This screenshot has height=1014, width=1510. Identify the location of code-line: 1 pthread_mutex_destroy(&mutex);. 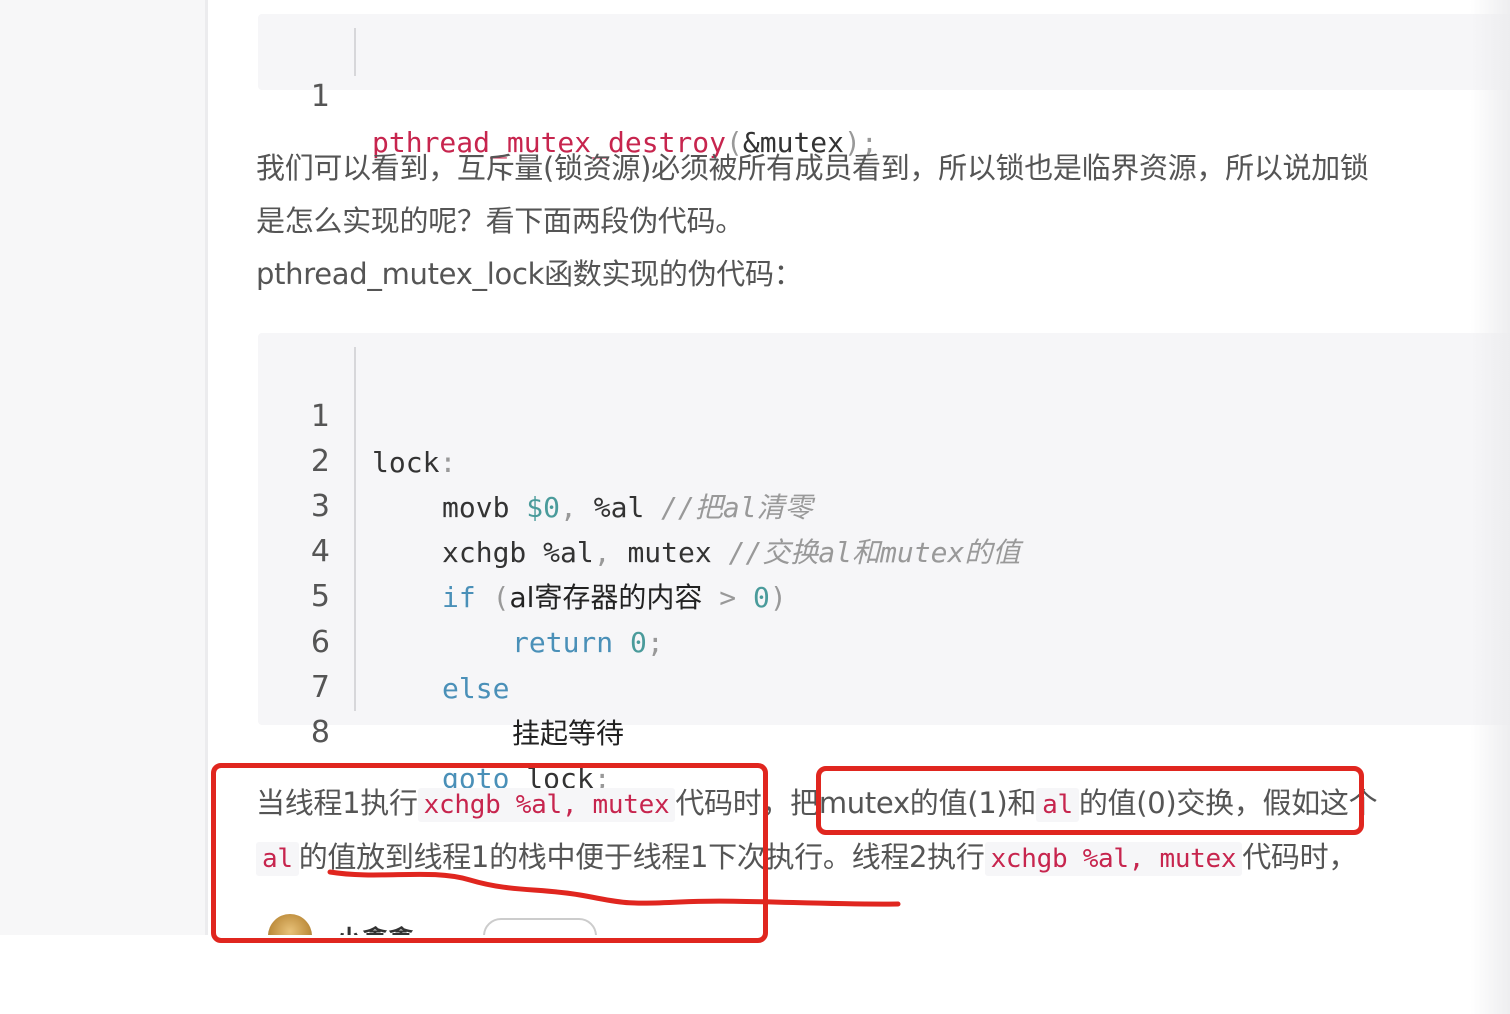
(884, 93).